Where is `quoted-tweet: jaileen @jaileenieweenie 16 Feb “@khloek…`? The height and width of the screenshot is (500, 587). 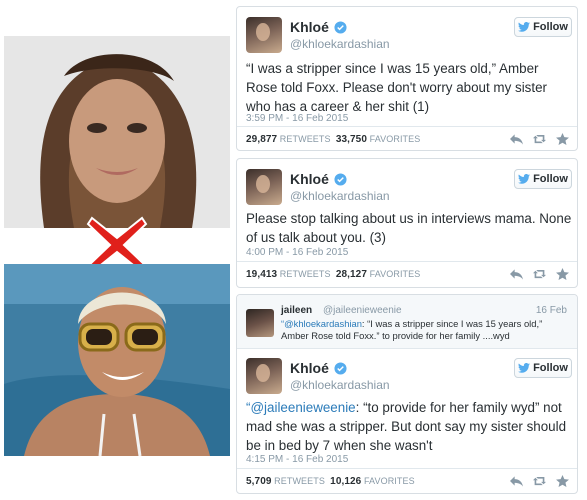 quoted-tweet: jaileen @jaileenieweenie 16 Feb “@khloek… is located at coordinates (407, 322).